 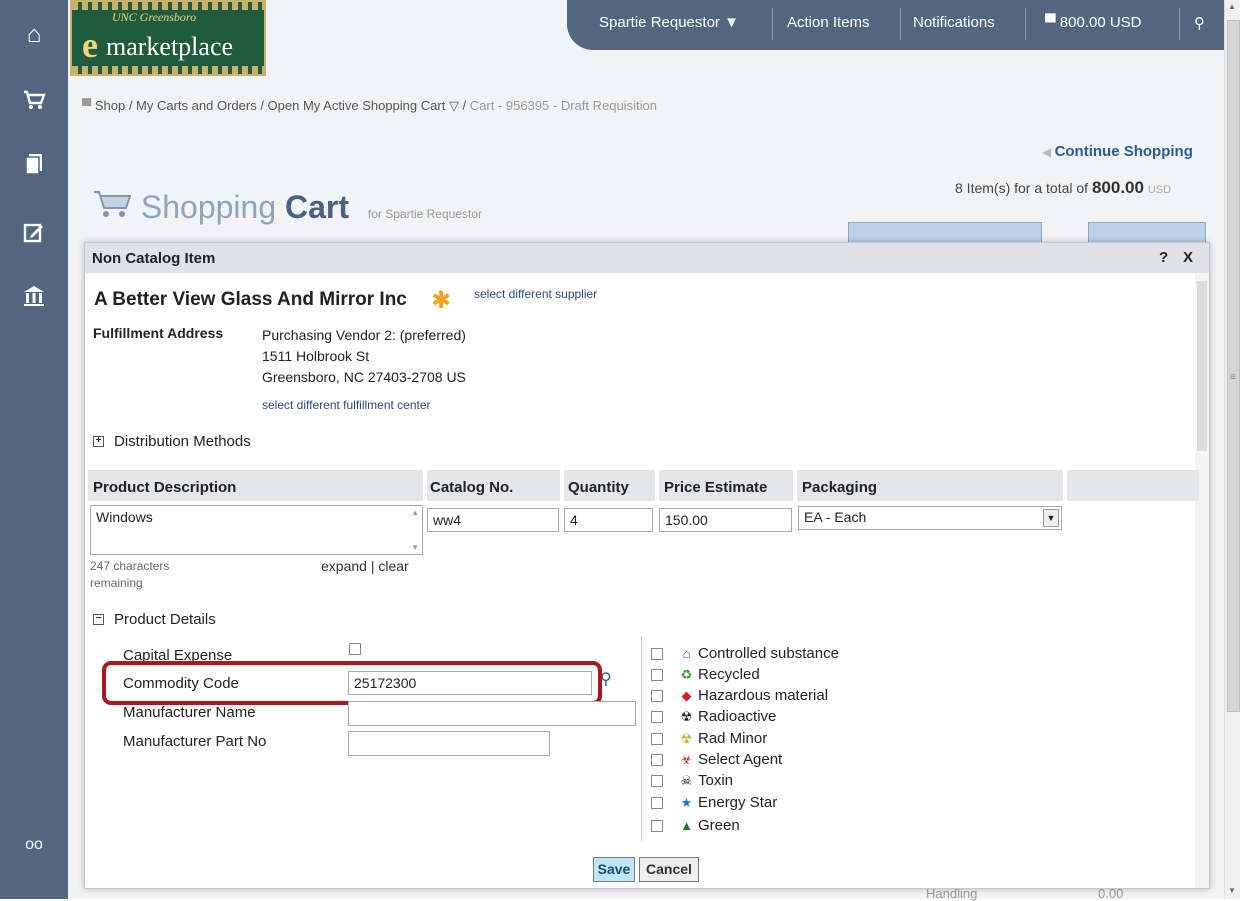 I want to click on breadcrumb-current: Cart - 956395 - Draft Requisition, so click(x=563, y=105).